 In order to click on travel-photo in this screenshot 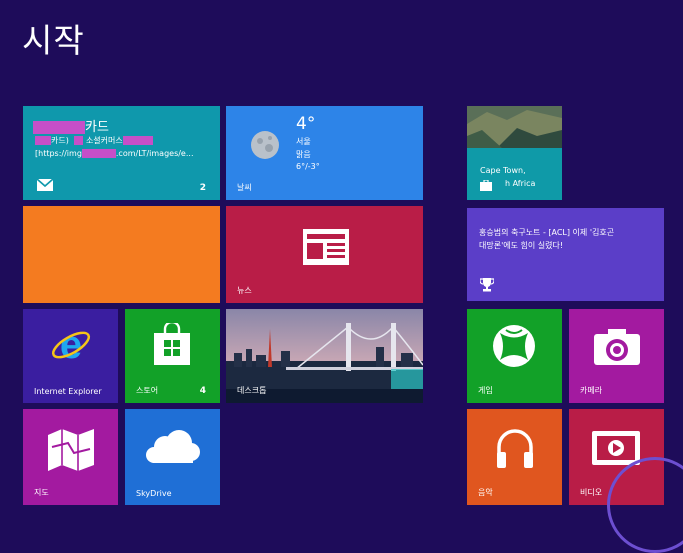, I will do `click(514, 127)`.